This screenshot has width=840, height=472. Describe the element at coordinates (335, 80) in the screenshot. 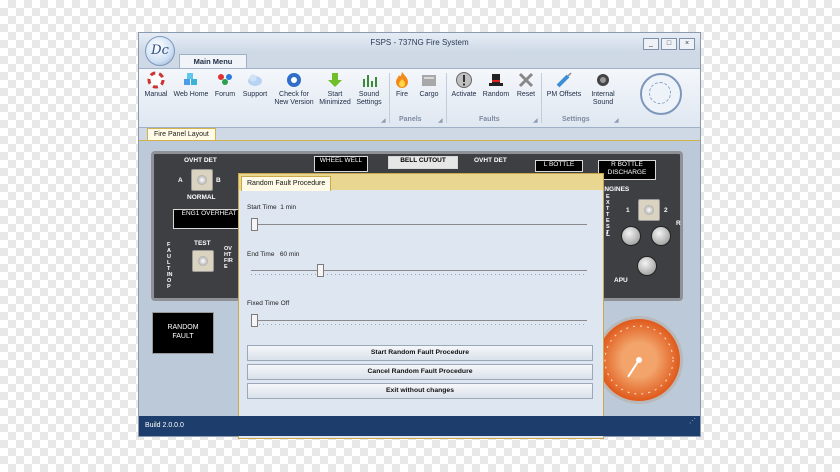

I see `arrow-down-icon` at that location.